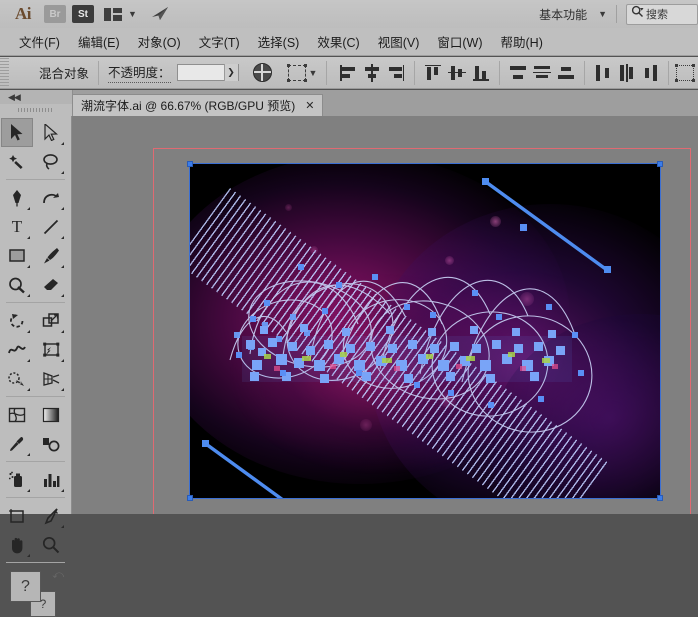 Image resolution: width=698 pixels, height=617 pixels. What do you see at coordinates (481, 73) in the screenshot?
I see `align-bottom-button` at bounding box center [481, 73].